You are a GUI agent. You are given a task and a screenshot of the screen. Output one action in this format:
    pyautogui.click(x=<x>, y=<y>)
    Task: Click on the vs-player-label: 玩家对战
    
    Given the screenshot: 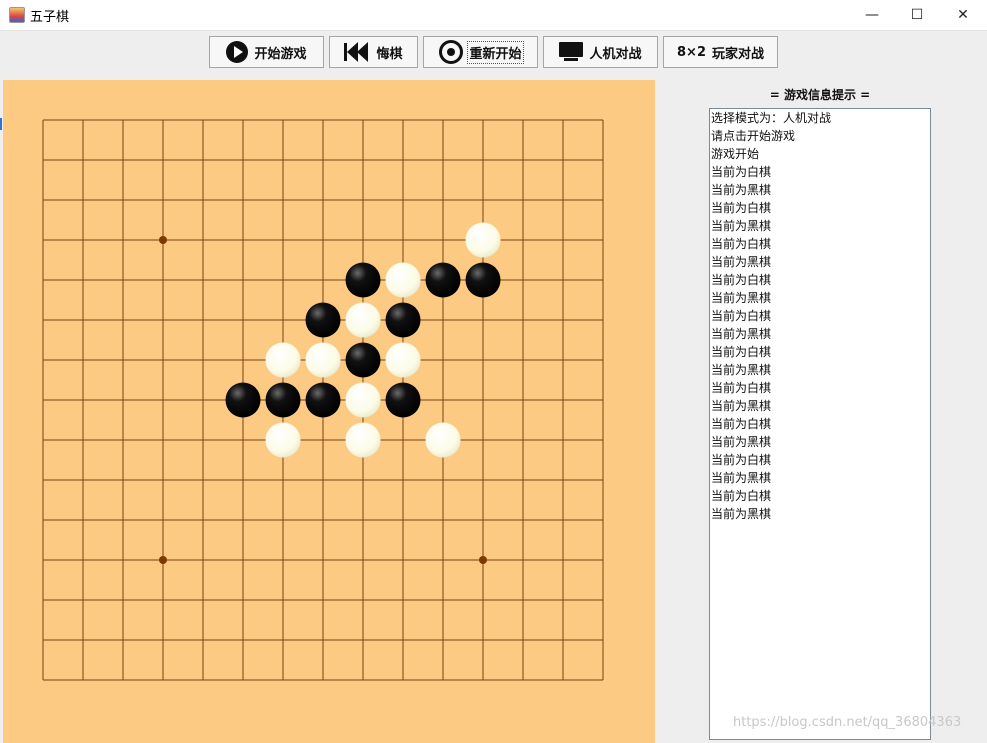 What is the action you would take?
    pyautogui.click(x=737, y=54)
    